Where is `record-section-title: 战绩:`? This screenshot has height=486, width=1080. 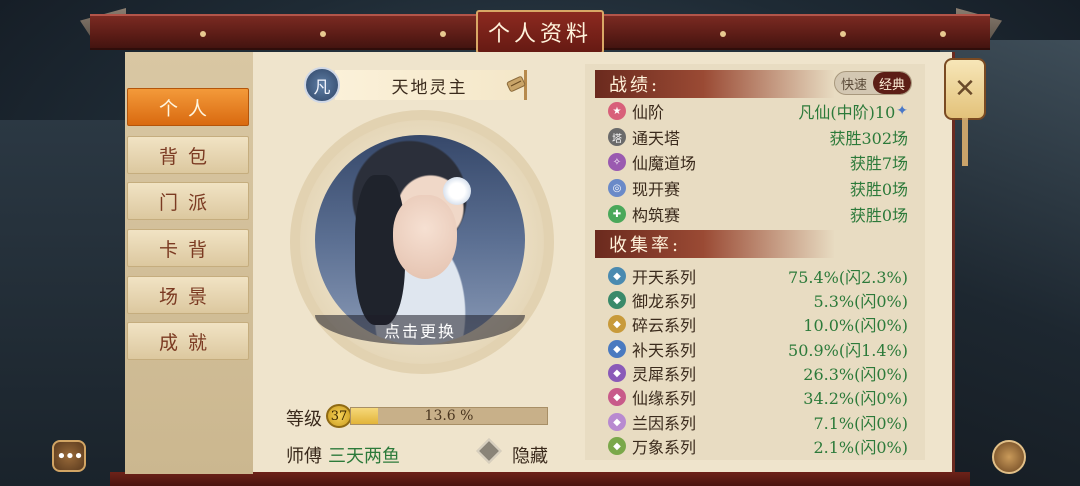
record-section-title: 战绩: is located at coordinates (715, 84).